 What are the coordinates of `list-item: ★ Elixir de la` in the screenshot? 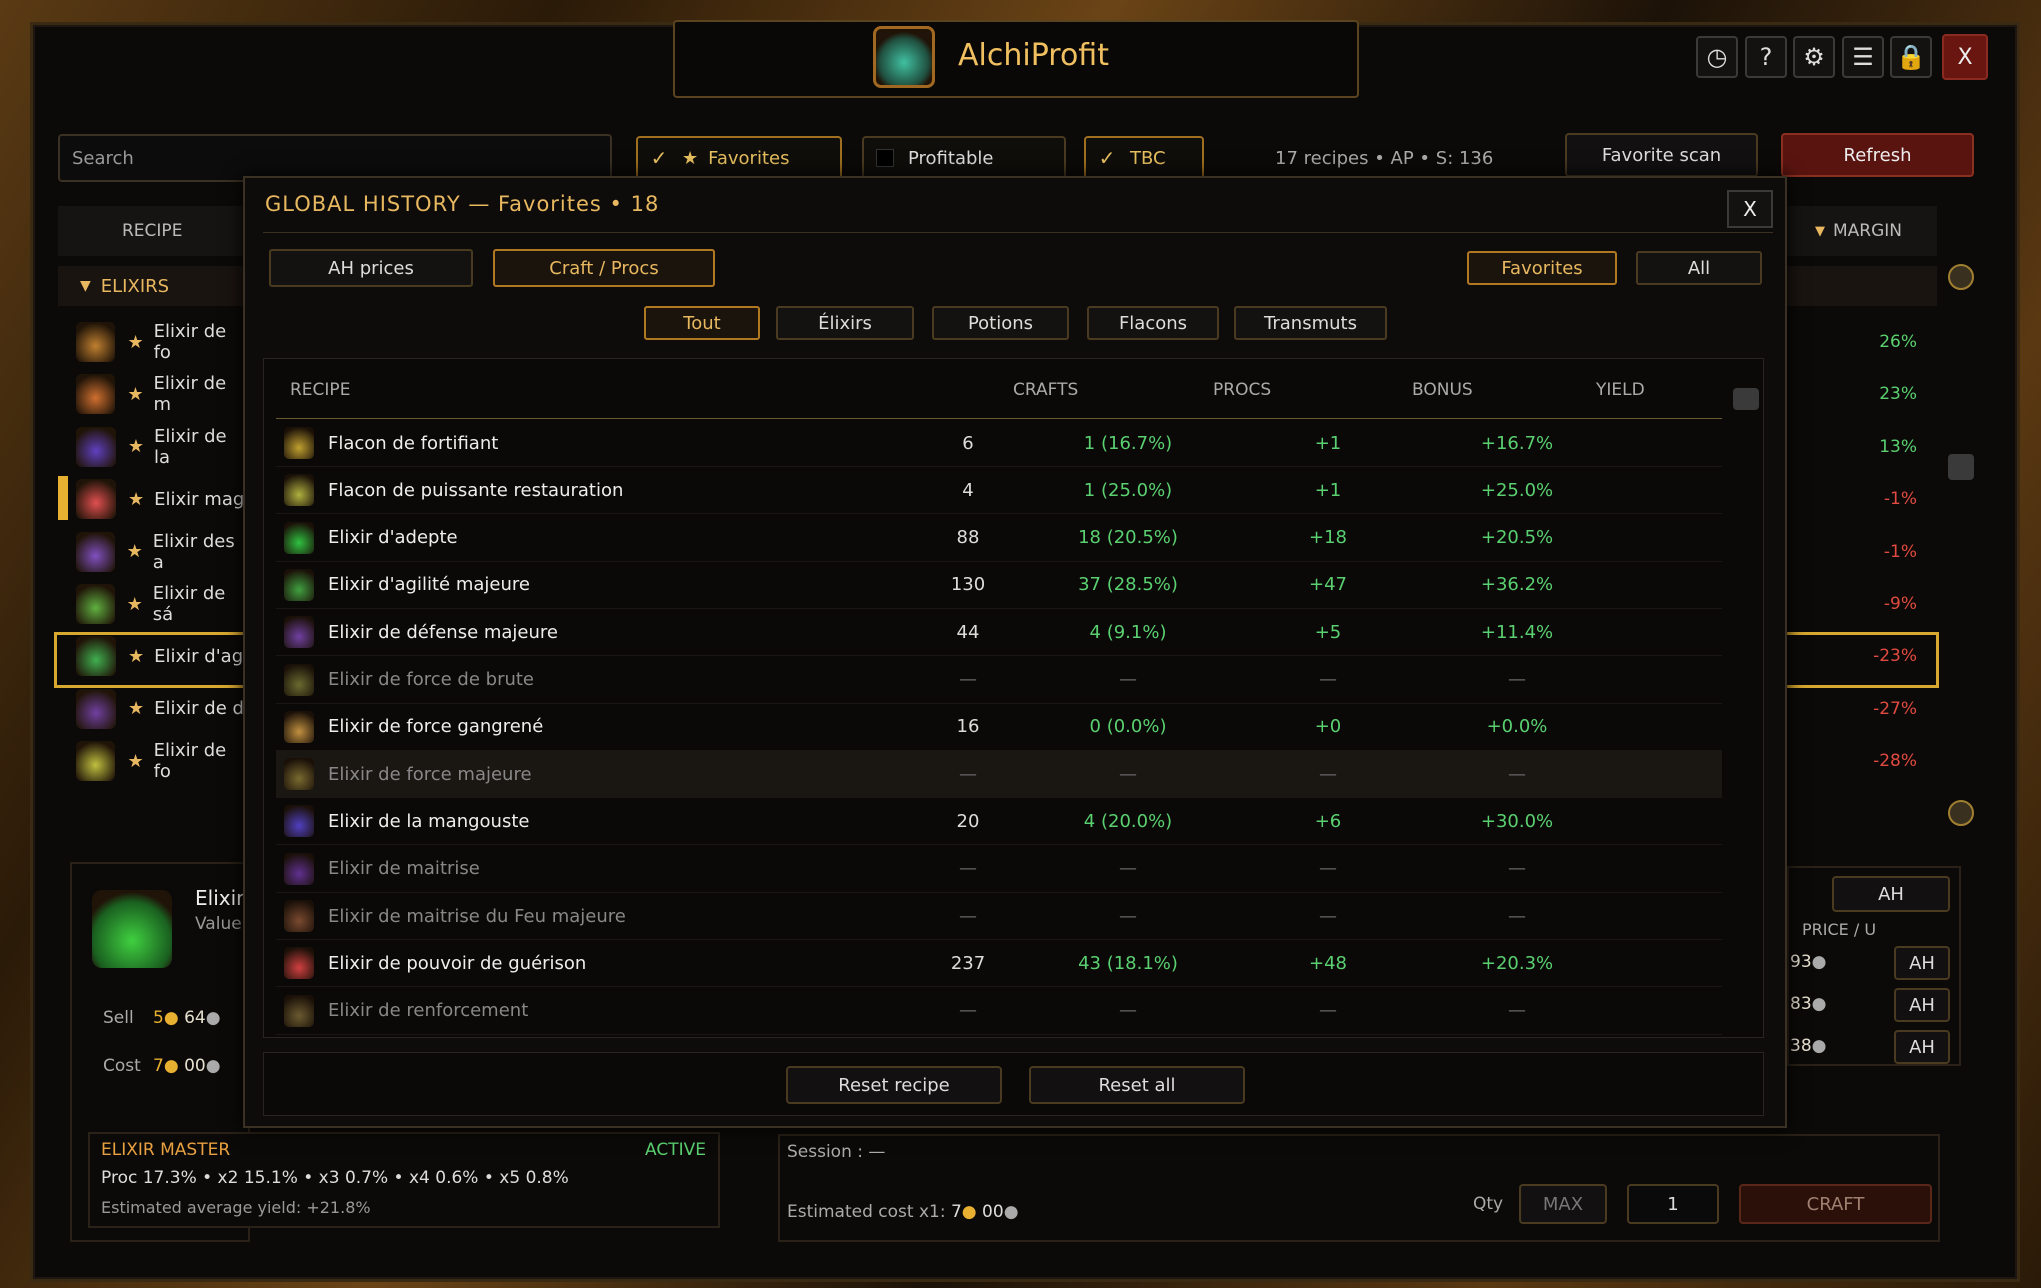 It's located at (153, 447).